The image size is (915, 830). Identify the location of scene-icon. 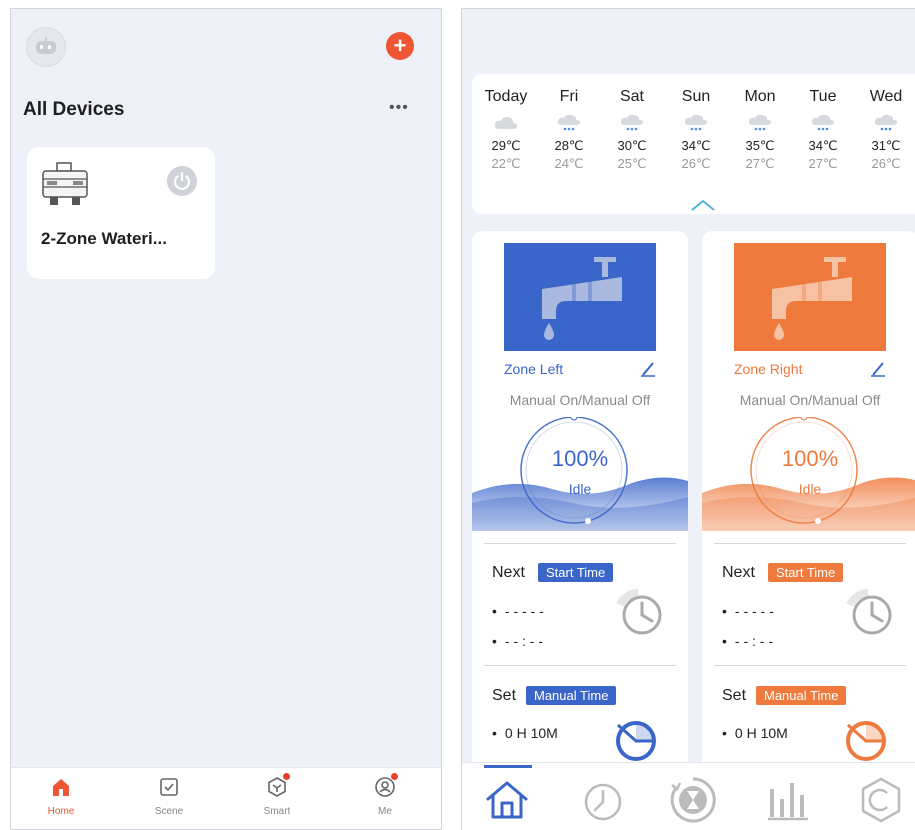
(169, 787).